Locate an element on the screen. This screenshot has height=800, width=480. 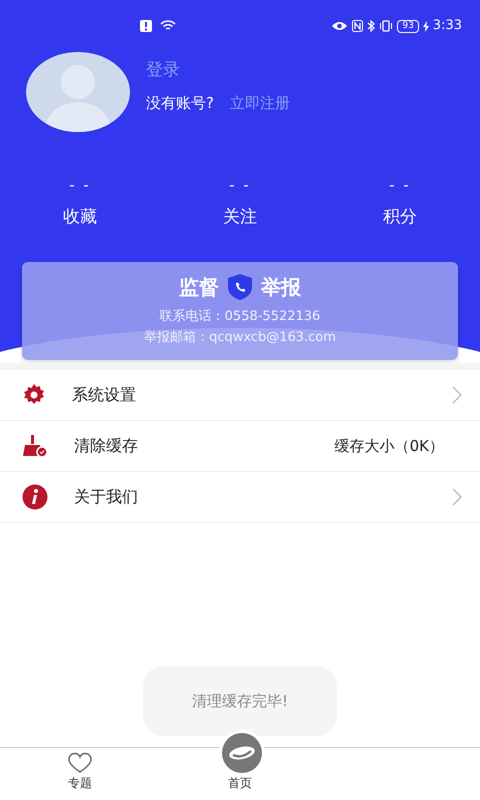
card-title: 举报 is located at coordinates (281, 287).